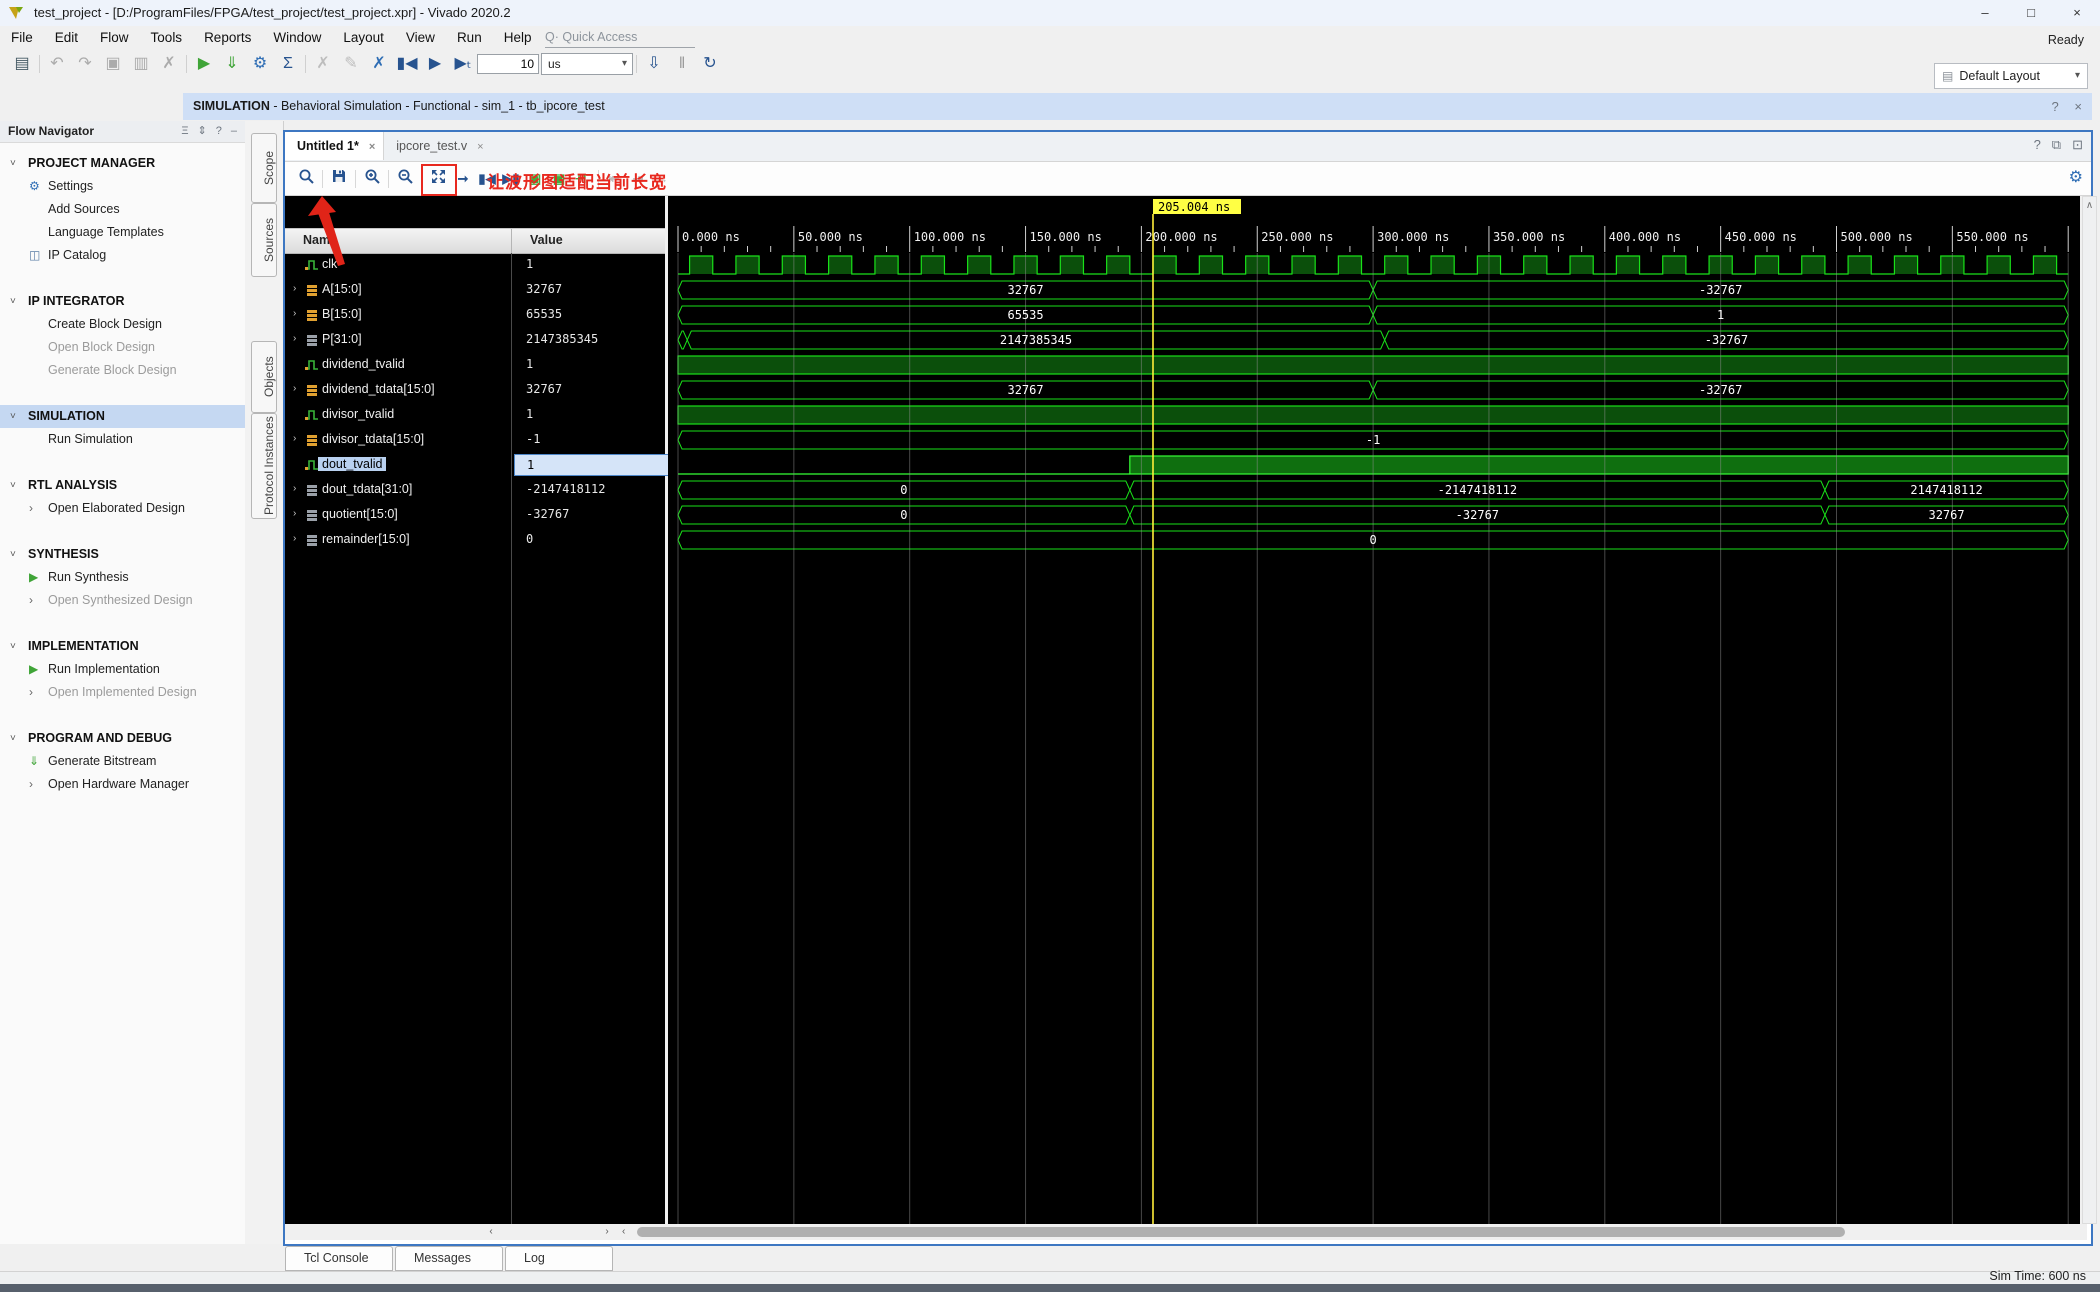  I want to click on value-column-header: Value, so click(546, 240).